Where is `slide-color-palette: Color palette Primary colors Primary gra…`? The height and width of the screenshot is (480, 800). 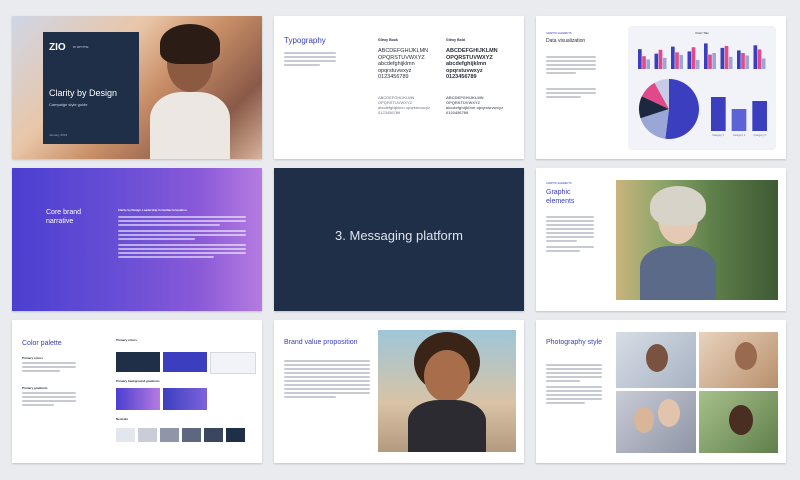 slide-color-palette: Color palette Primary colors Primary gra… is located at coordinates (137, 391).